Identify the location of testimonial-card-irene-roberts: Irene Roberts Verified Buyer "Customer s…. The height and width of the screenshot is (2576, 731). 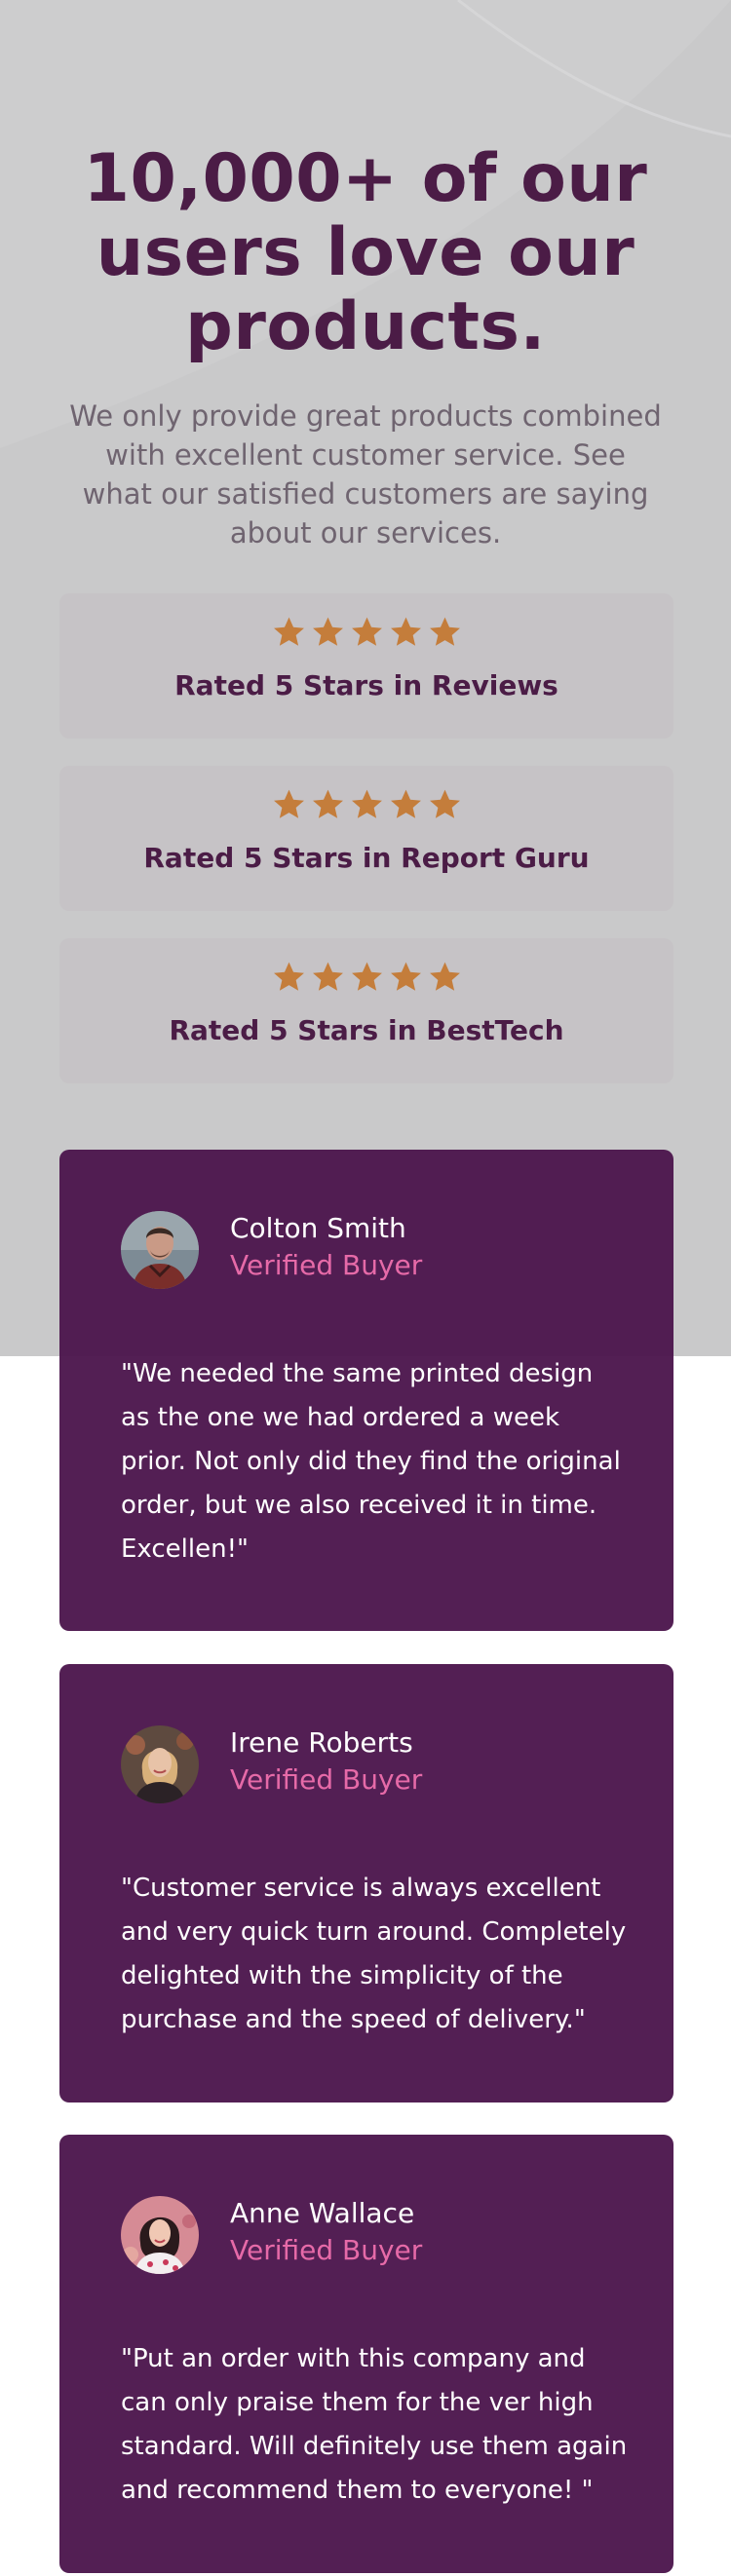
(366, 1883).